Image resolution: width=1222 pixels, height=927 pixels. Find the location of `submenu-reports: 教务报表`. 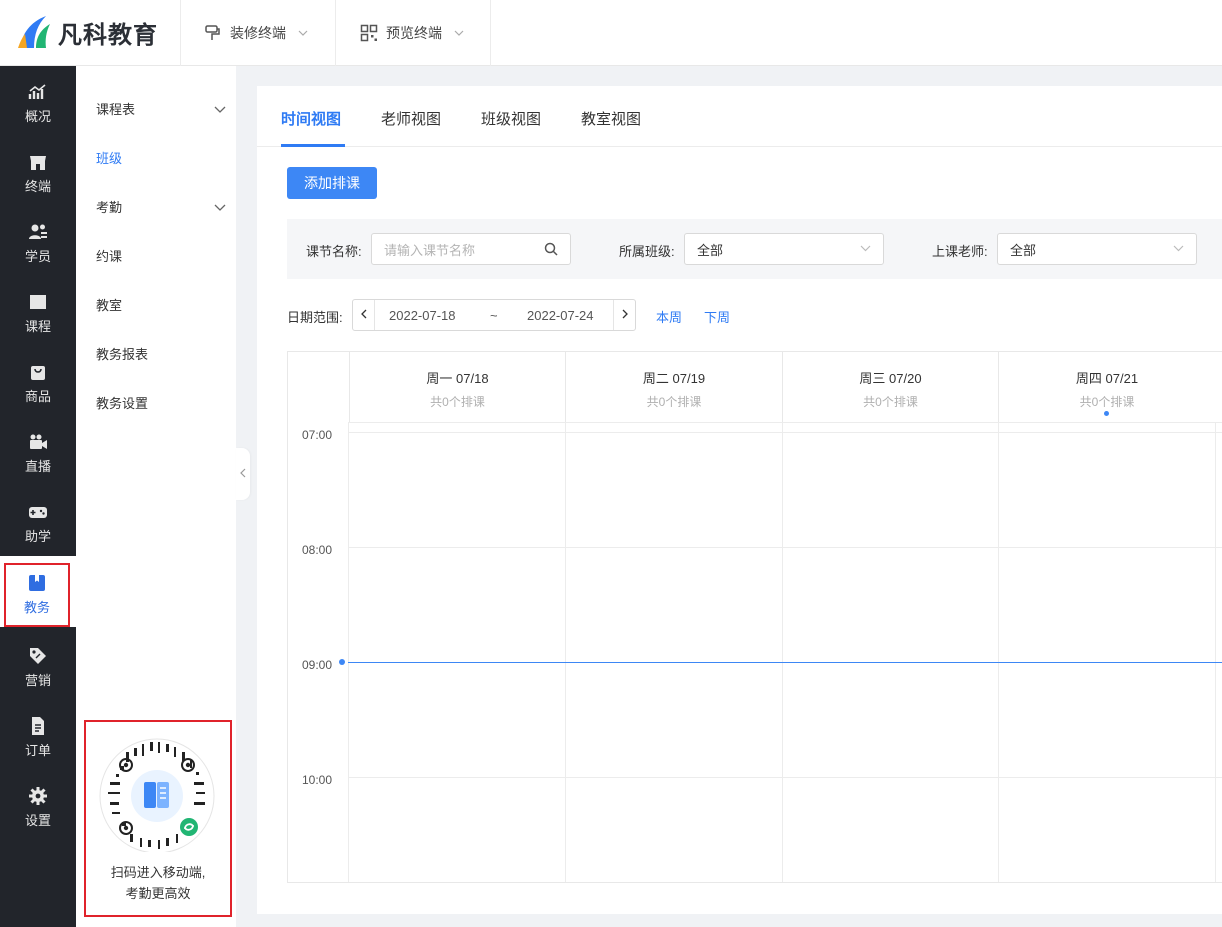

submenu-reports: 教务报表 is located at coordinates (161, 353).